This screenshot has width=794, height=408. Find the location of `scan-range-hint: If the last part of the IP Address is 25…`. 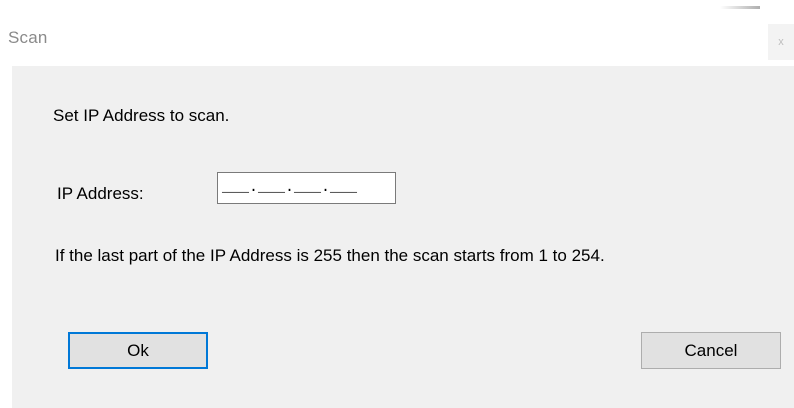

scan-range-hint: If the last part of the IP Address is 25… is located at coordinates (330, 255).